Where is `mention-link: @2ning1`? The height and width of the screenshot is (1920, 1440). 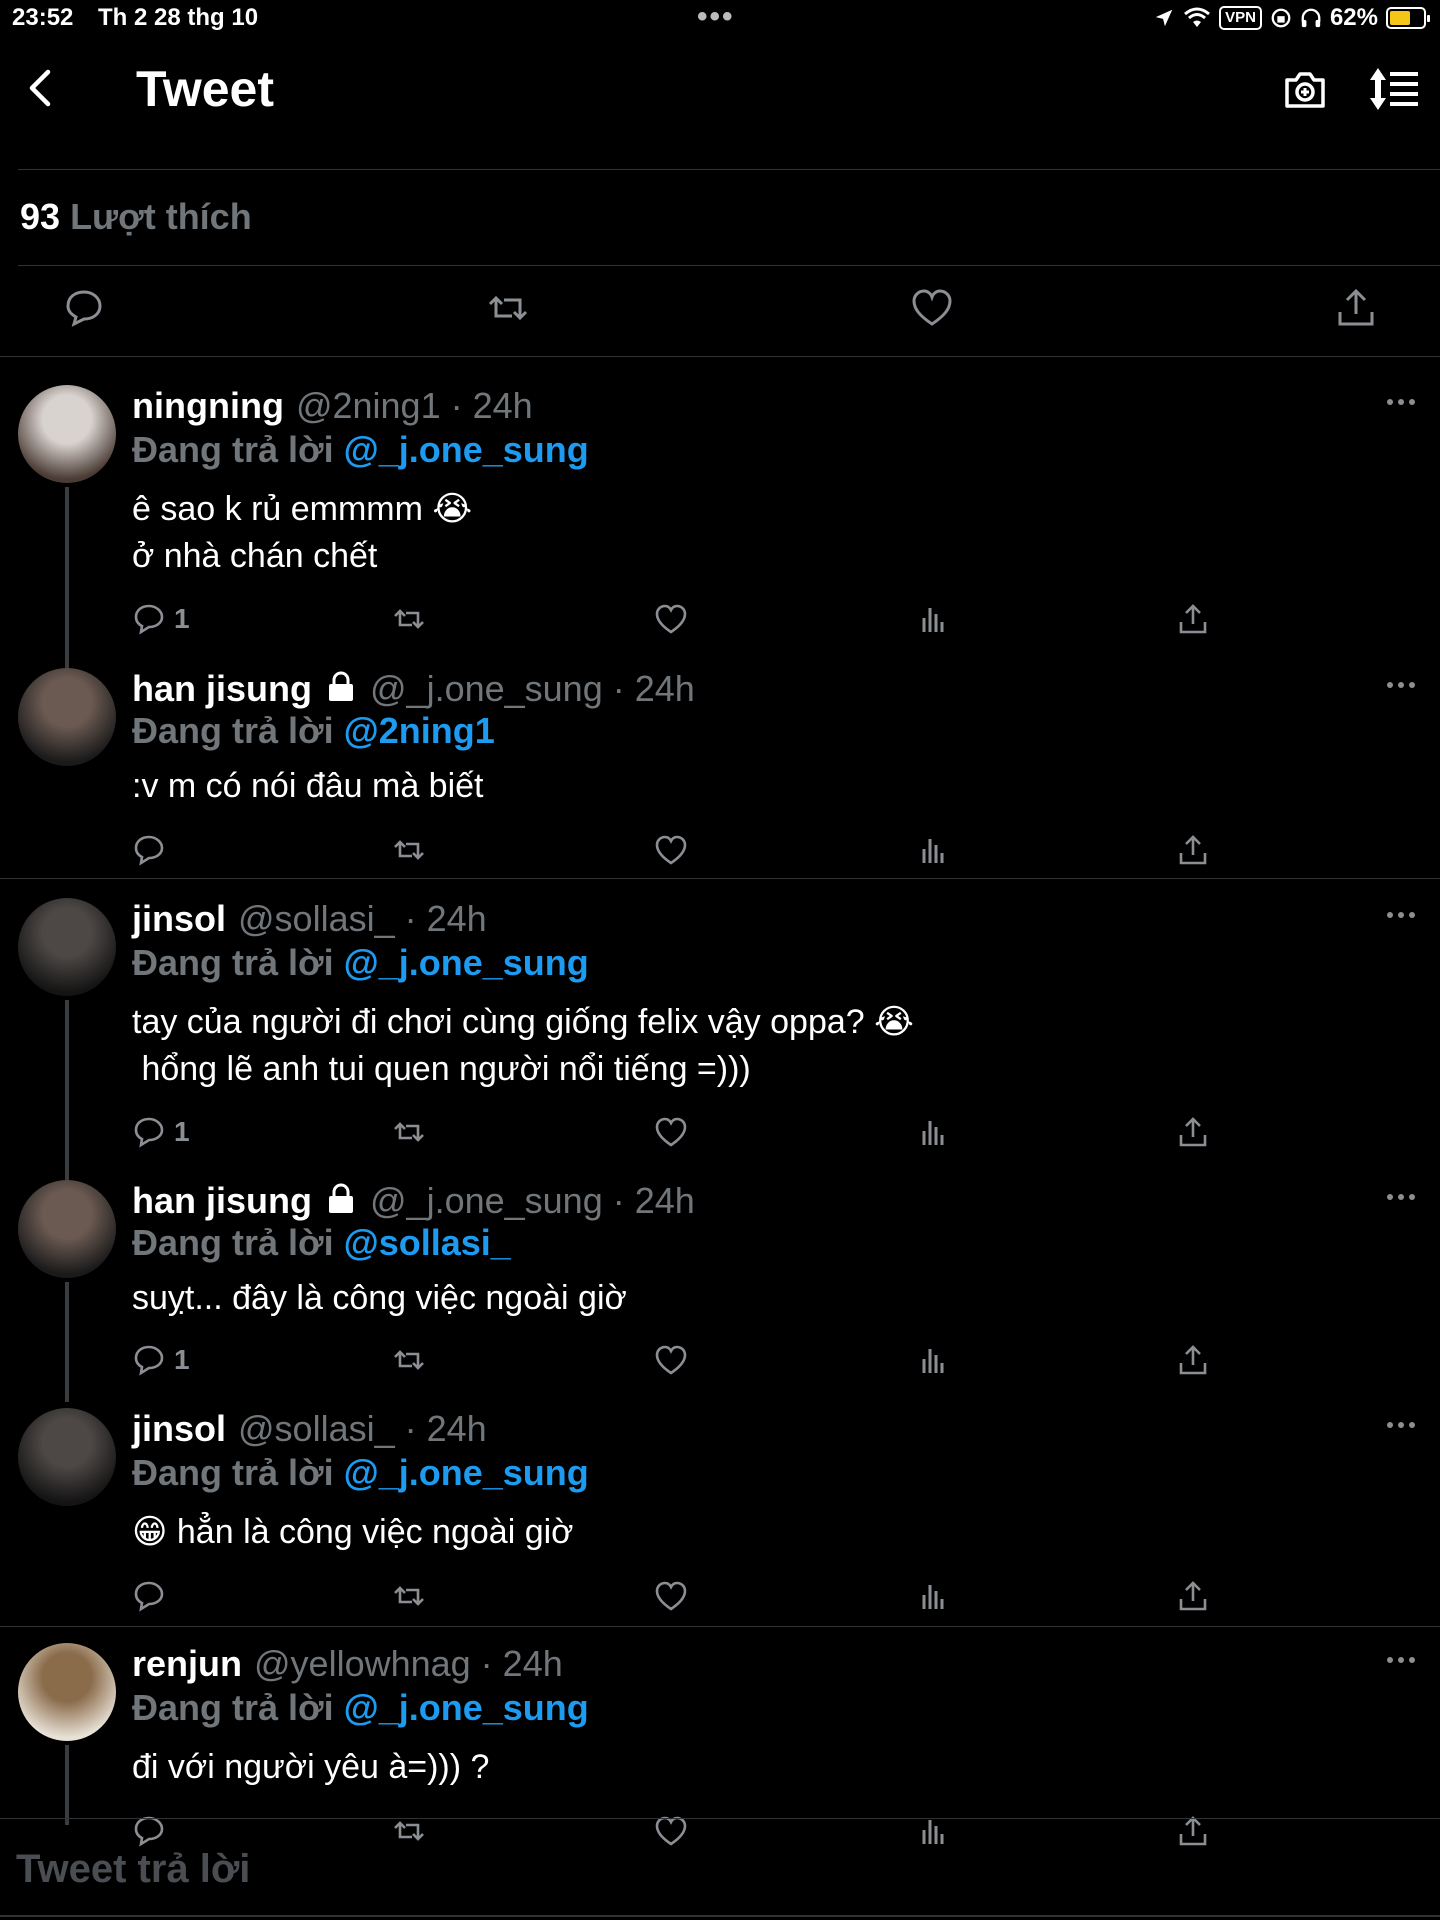 mention-link: @2ning1 is located at coordinates (419, 730).